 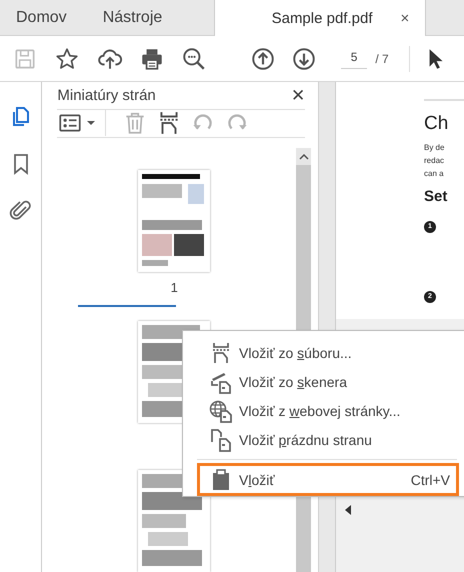 I want to click on tab: Sample pdf.pdf ×, so click(x=320, y=18).